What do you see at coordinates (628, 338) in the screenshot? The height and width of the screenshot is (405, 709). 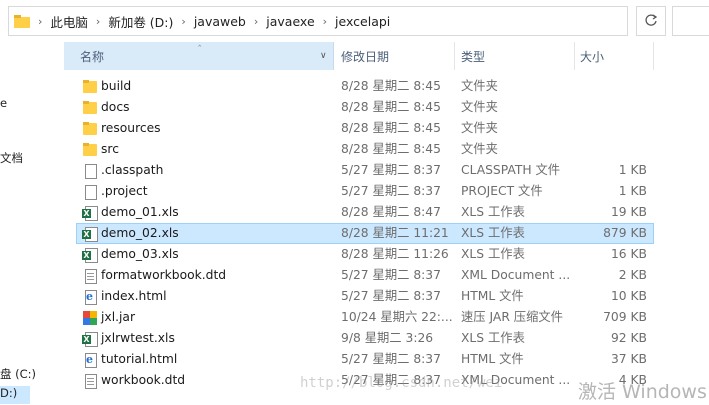 I see `file-size: 92 KB` at bounding box center [628, 338].